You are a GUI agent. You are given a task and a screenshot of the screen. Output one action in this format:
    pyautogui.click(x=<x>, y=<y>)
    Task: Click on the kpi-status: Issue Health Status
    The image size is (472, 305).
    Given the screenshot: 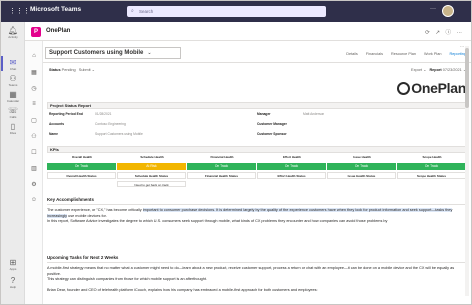 What is the action you would take?
    pyautogui.click(x=361, y=175)
    